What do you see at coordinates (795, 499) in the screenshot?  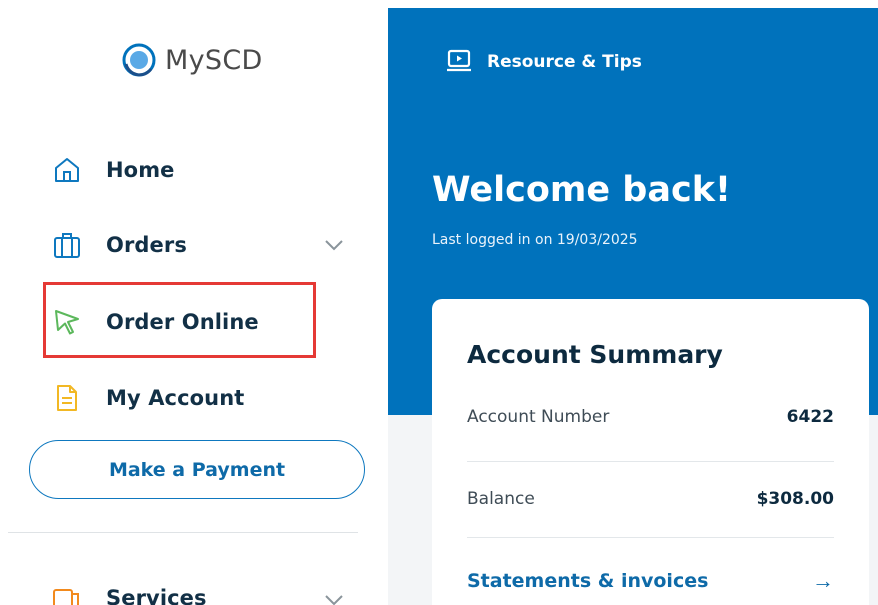 I see `balance-value: $308.00` at bounding box center [795, 499].